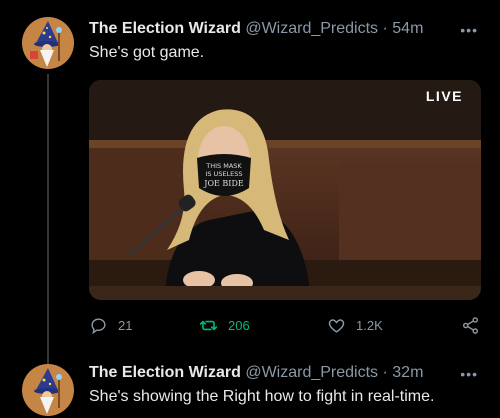 The image size is (500, 418). What do you see at coordinates (147, 52) in the screenshot?
I see `tweet-text: She's got game.` at bounding box center [147, 52].